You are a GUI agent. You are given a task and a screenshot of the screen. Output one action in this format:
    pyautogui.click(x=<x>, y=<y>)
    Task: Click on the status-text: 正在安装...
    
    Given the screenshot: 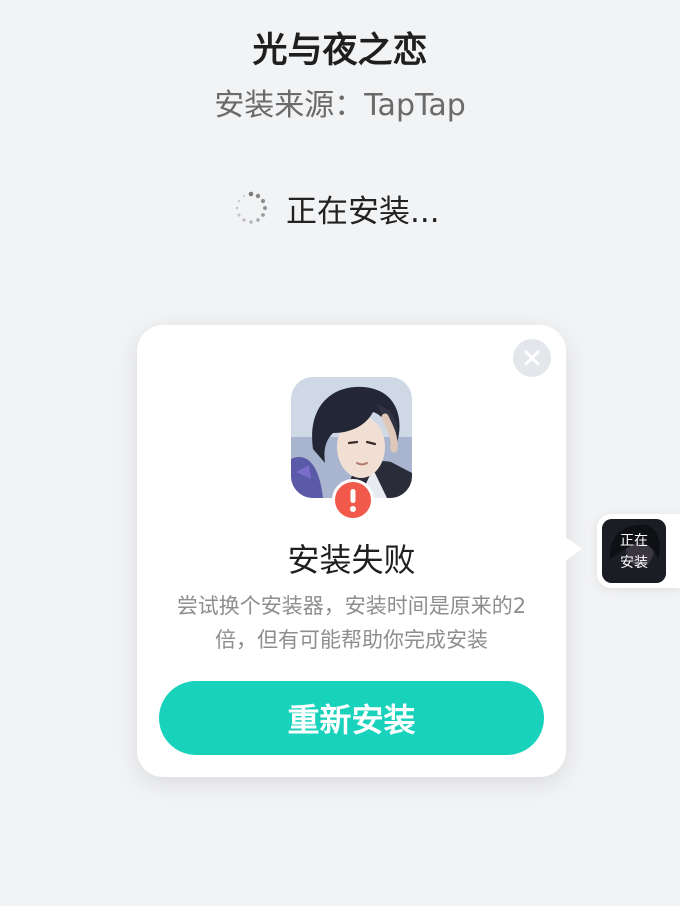 What is the action you would take?
    pyautogui.click(x=363, y=211)
    